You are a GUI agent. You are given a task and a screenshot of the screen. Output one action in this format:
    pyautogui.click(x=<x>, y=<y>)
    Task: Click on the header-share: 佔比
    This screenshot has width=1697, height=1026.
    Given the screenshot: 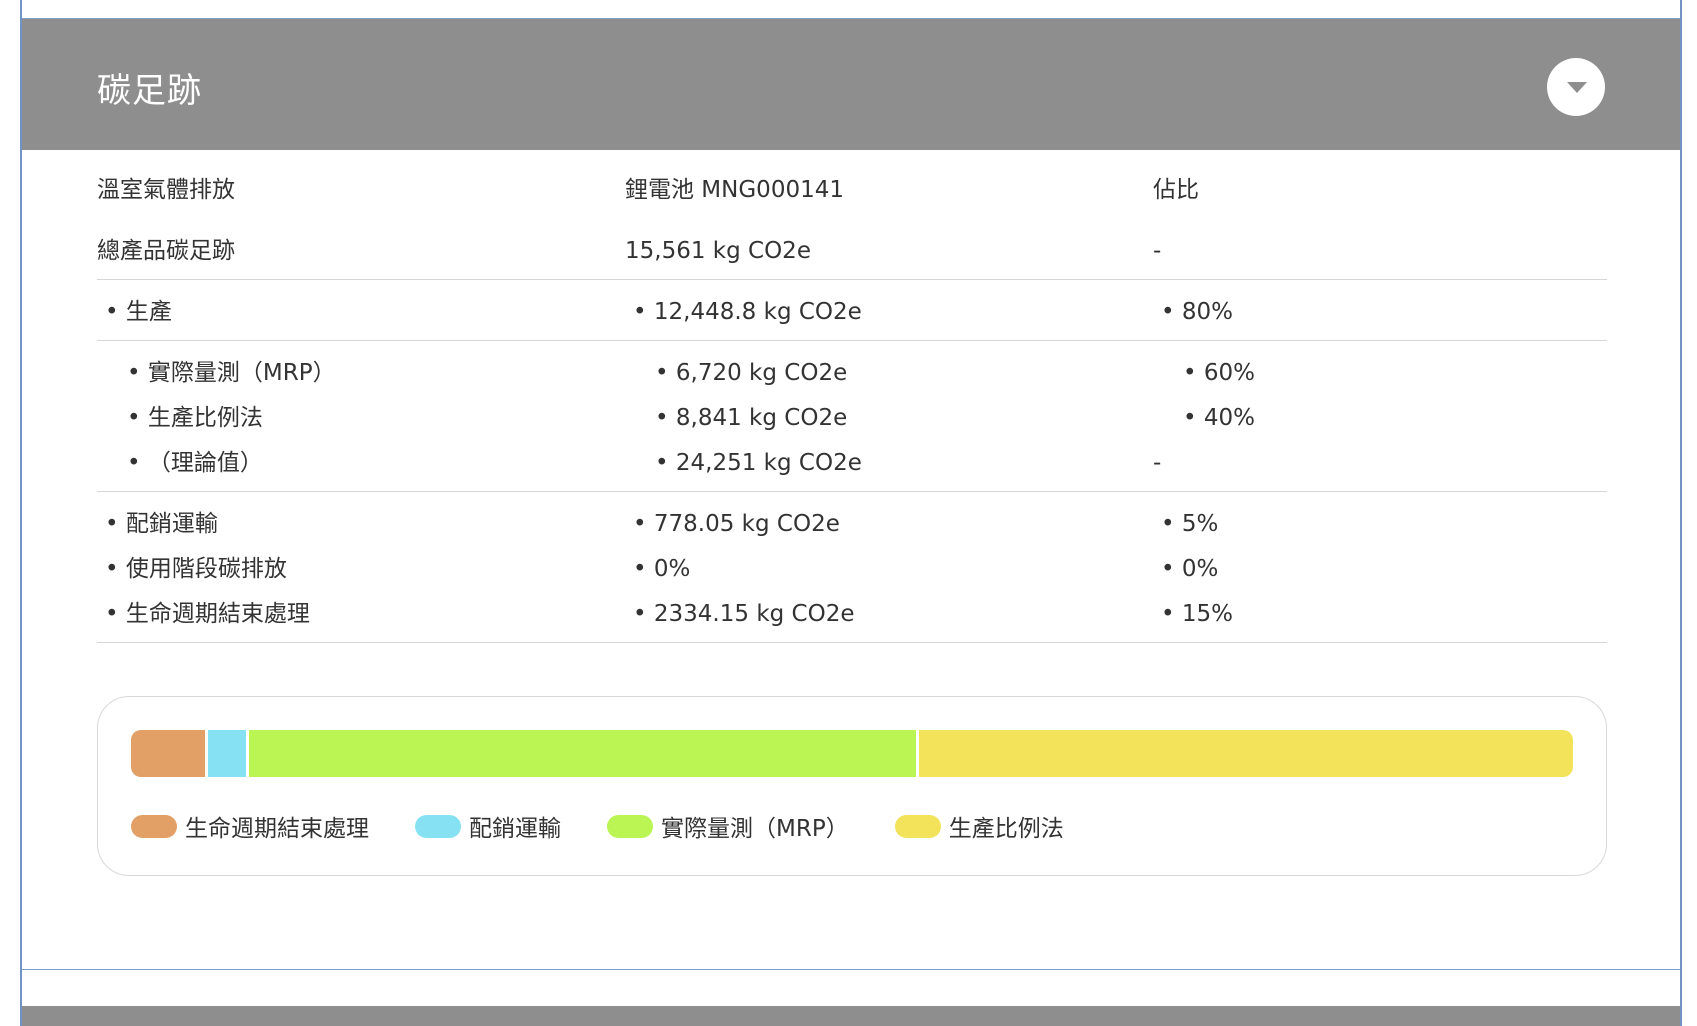 What is the action you would take?
    pyautogui.click(x=1176, y=190)
    